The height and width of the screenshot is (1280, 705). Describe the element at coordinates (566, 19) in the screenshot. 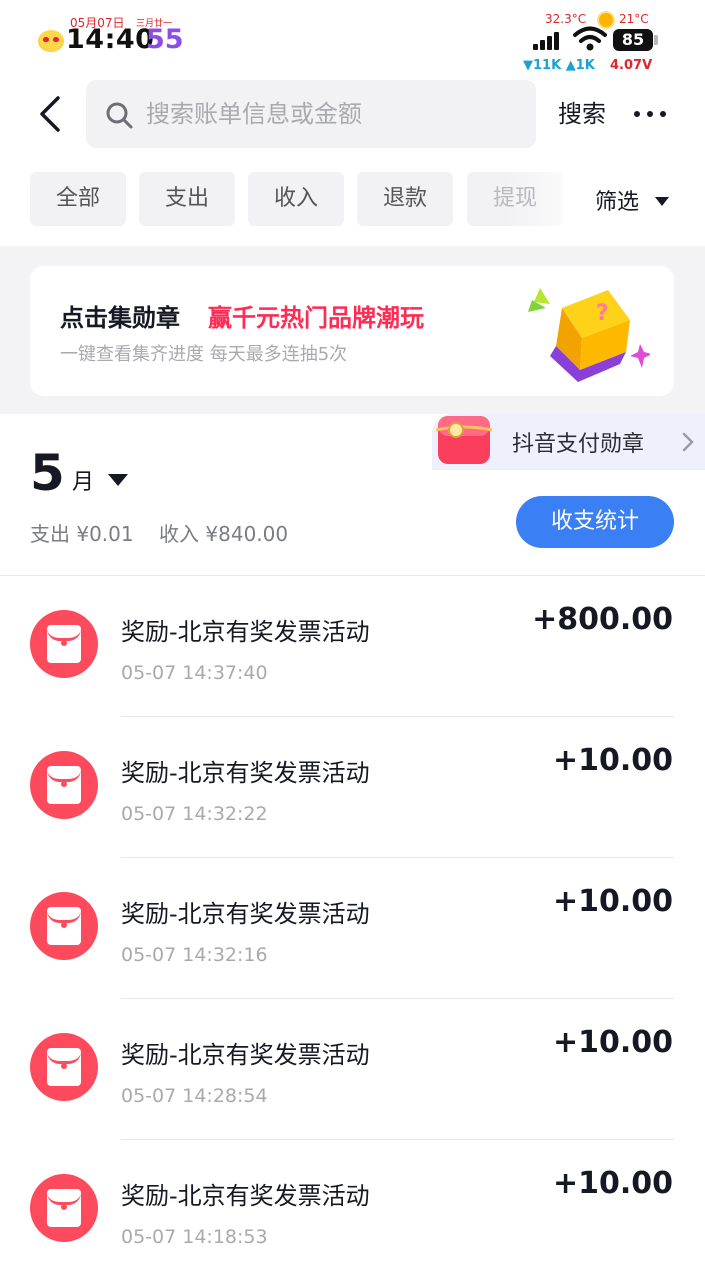

I see `status-cpu-temperature: 32.3°C` at that location.